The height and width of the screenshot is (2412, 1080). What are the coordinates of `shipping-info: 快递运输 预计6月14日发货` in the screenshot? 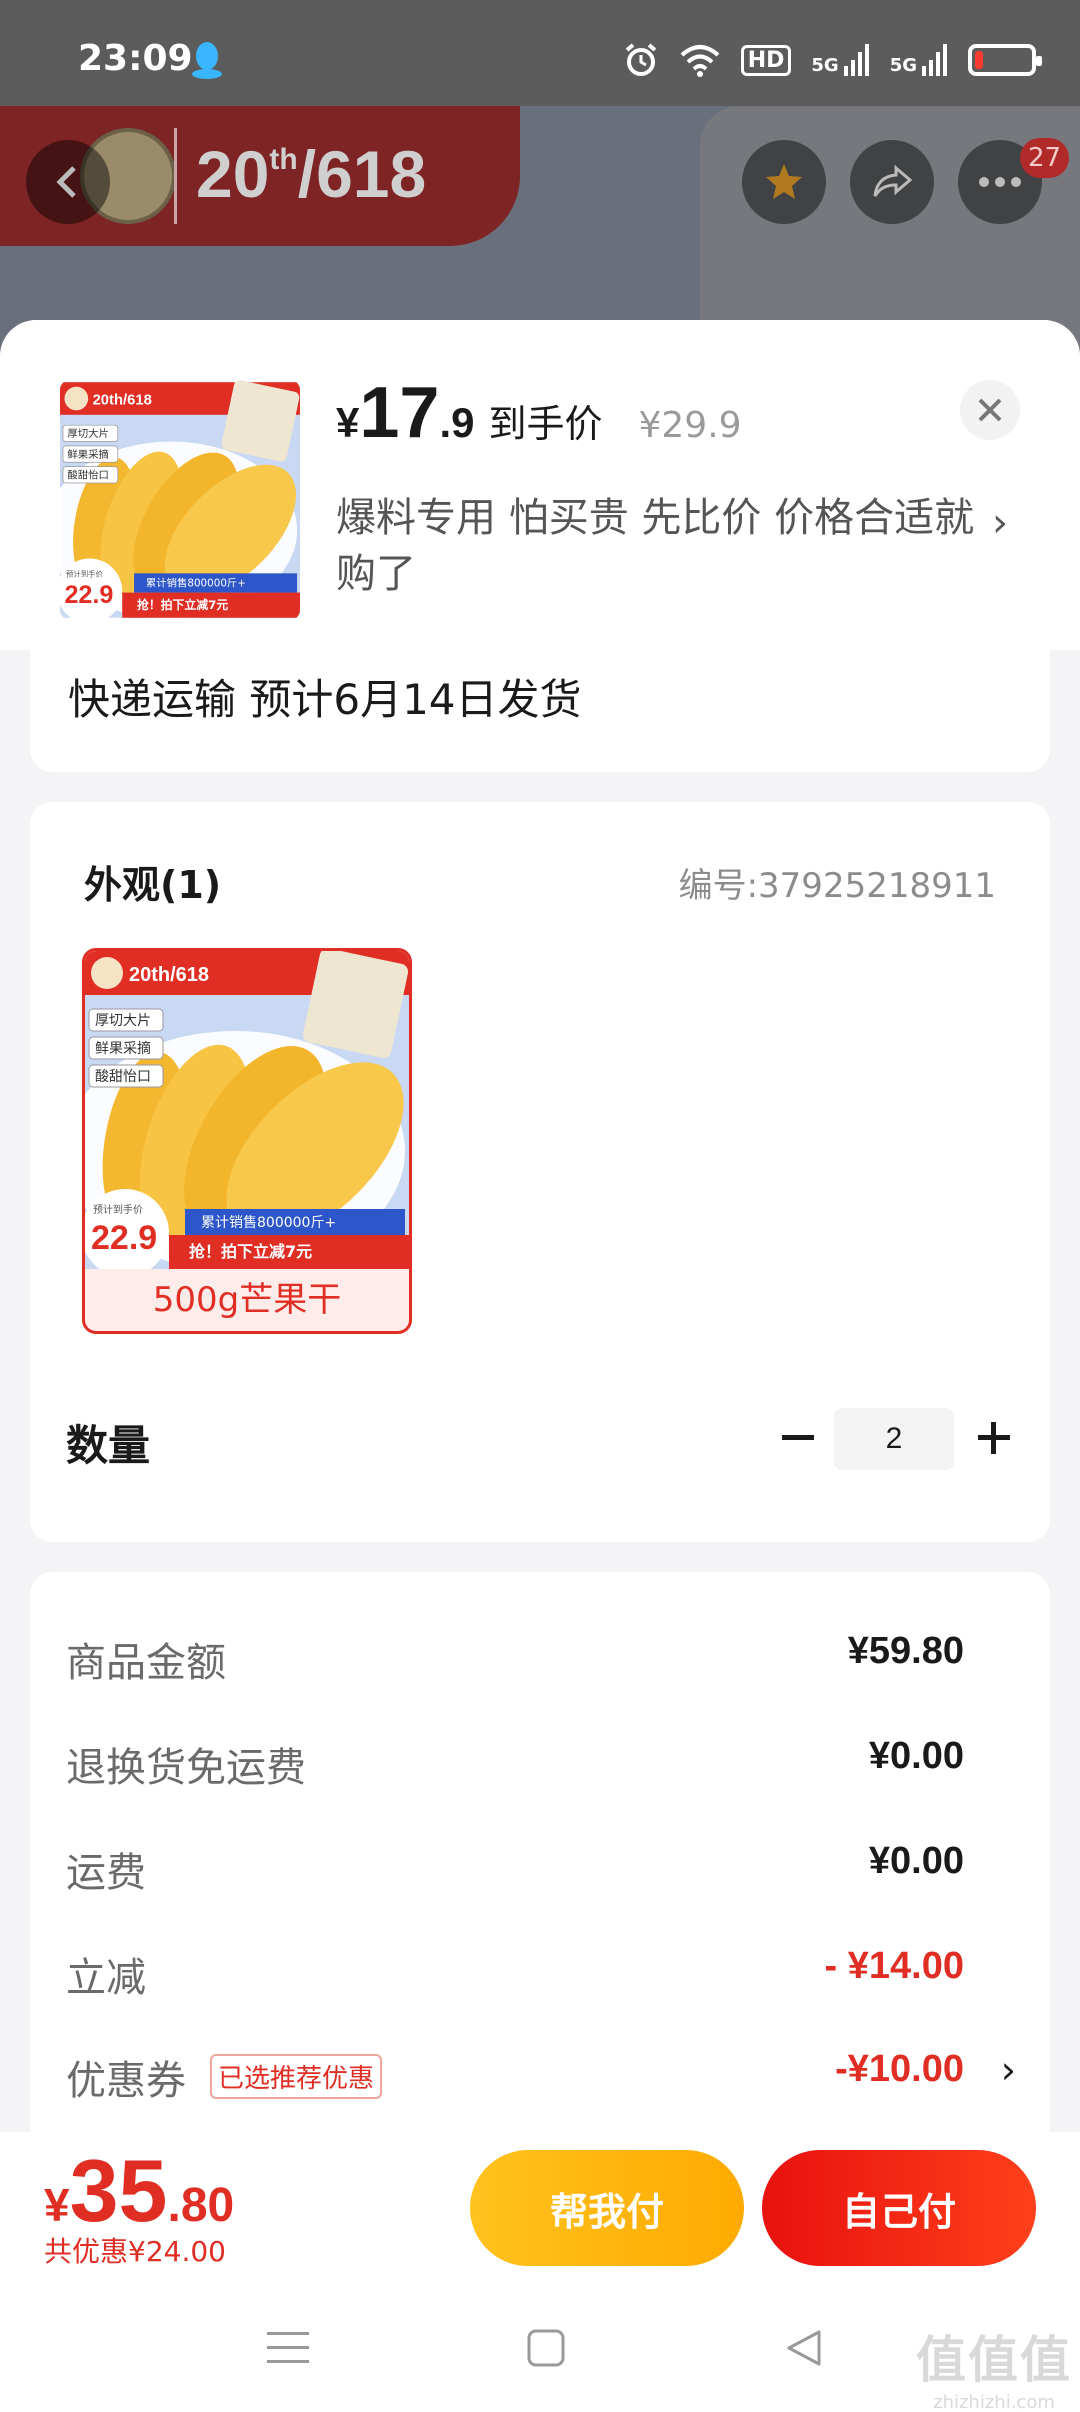 It's located at (325, 699).